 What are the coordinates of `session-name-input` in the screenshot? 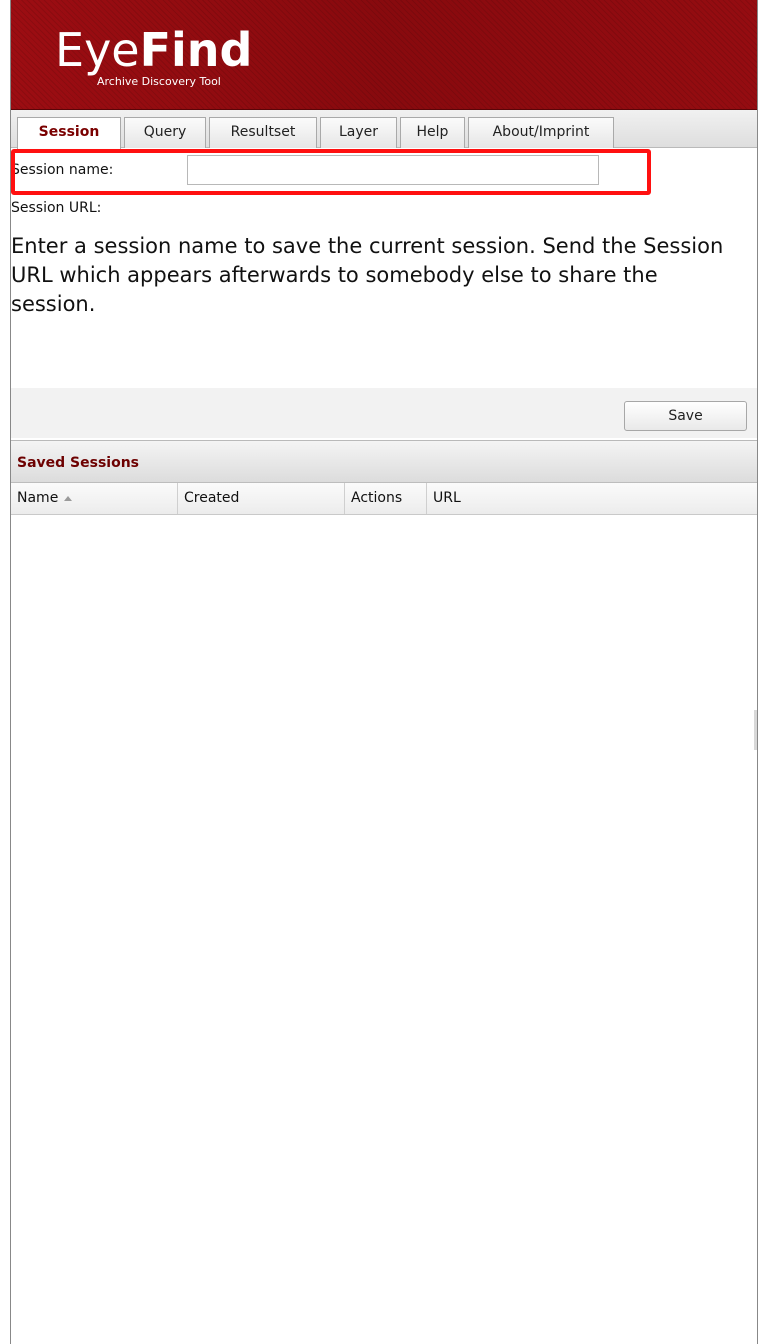 It's located at (393, 170).